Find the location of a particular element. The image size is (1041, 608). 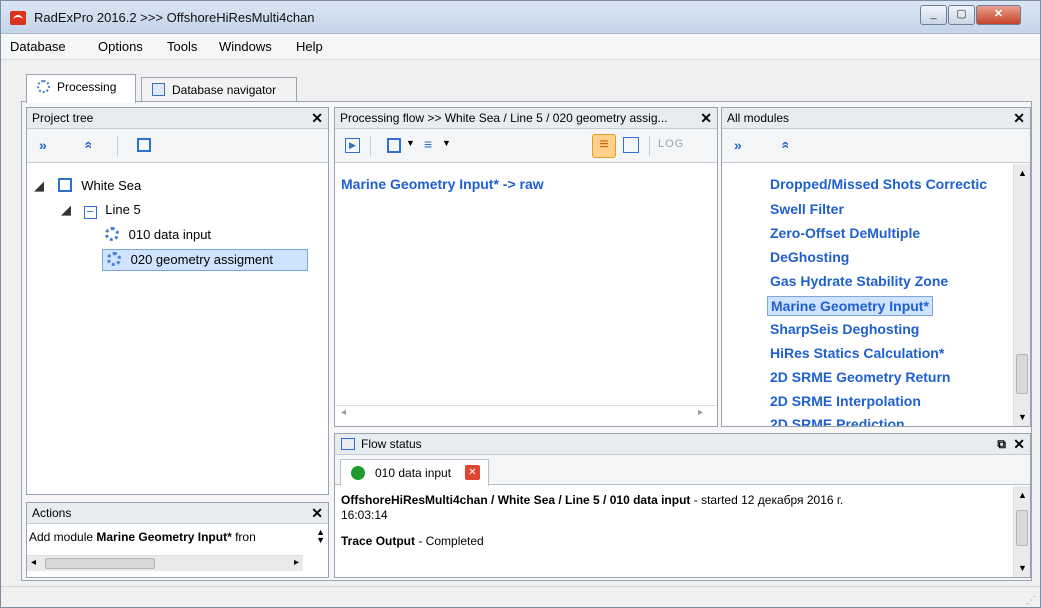

tab-processing: Processing is located at coordinates (81, 88).